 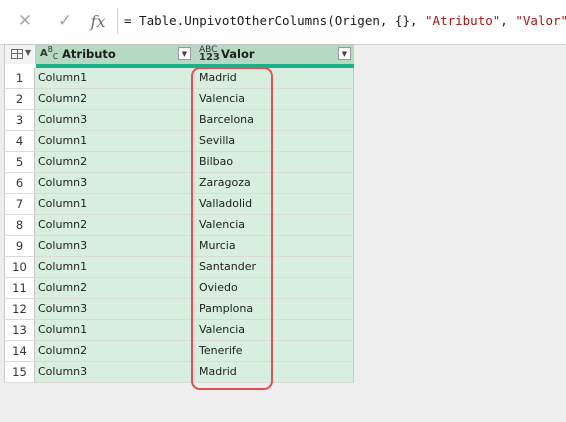 I want to click on row-number: 15, so click(x=20, y=372).